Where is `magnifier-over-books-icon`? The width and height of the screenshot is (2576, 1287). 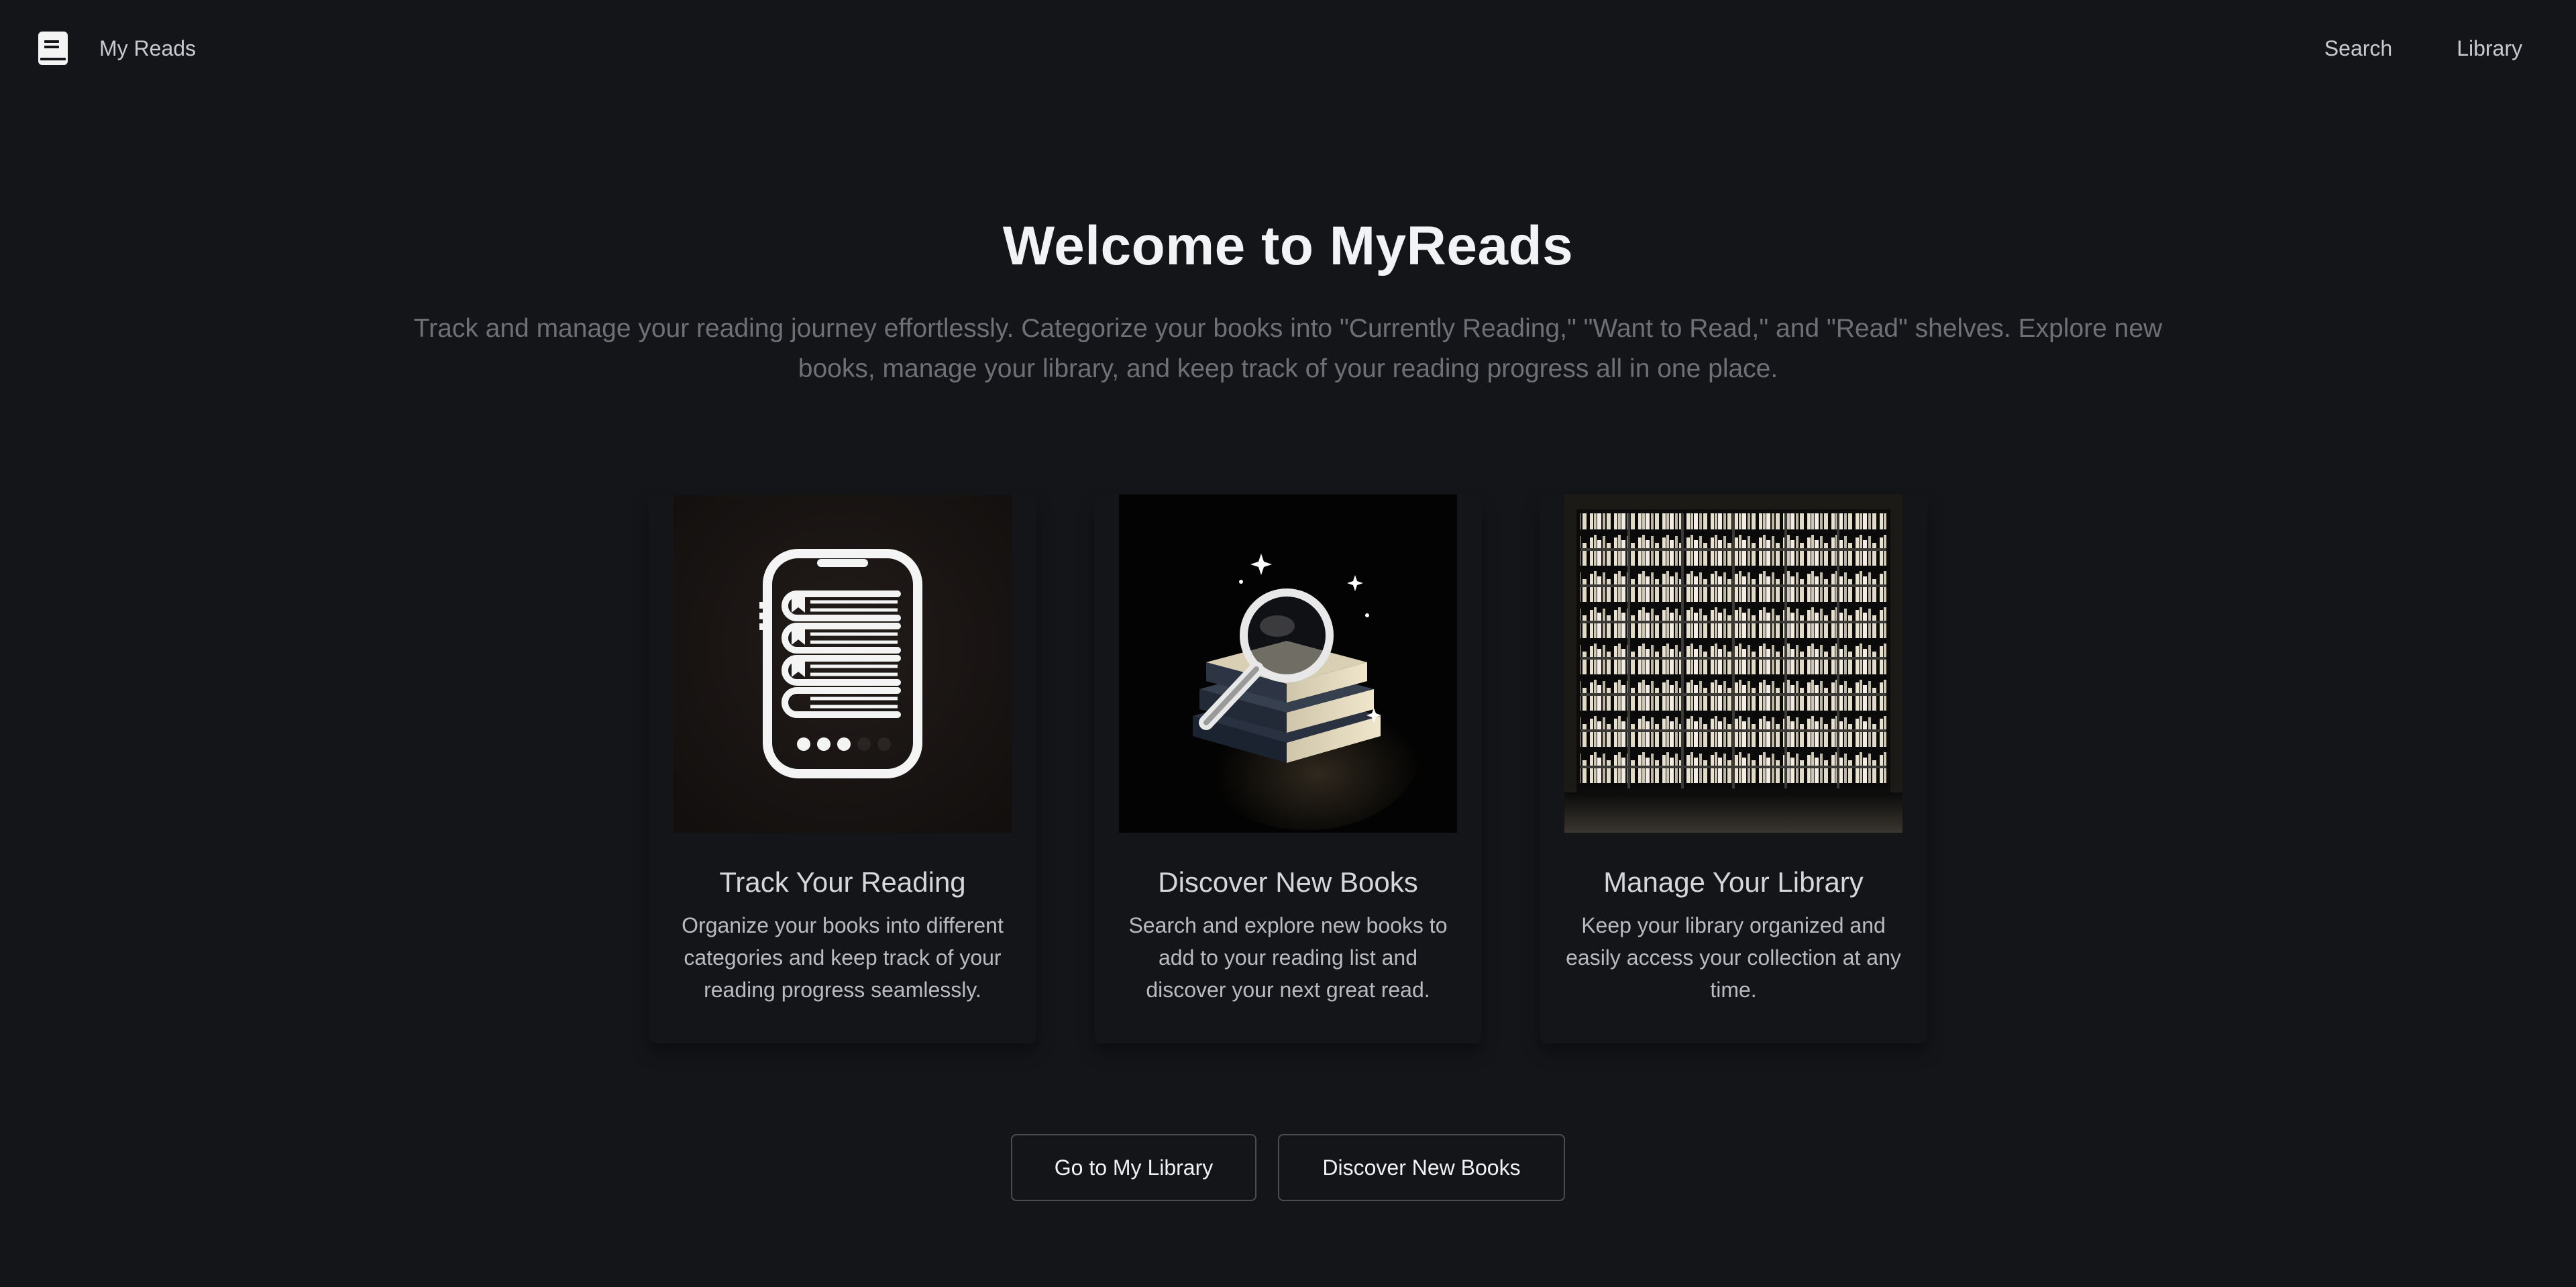 magnifier-over-books-icon is located at coordinates (1288, 664).